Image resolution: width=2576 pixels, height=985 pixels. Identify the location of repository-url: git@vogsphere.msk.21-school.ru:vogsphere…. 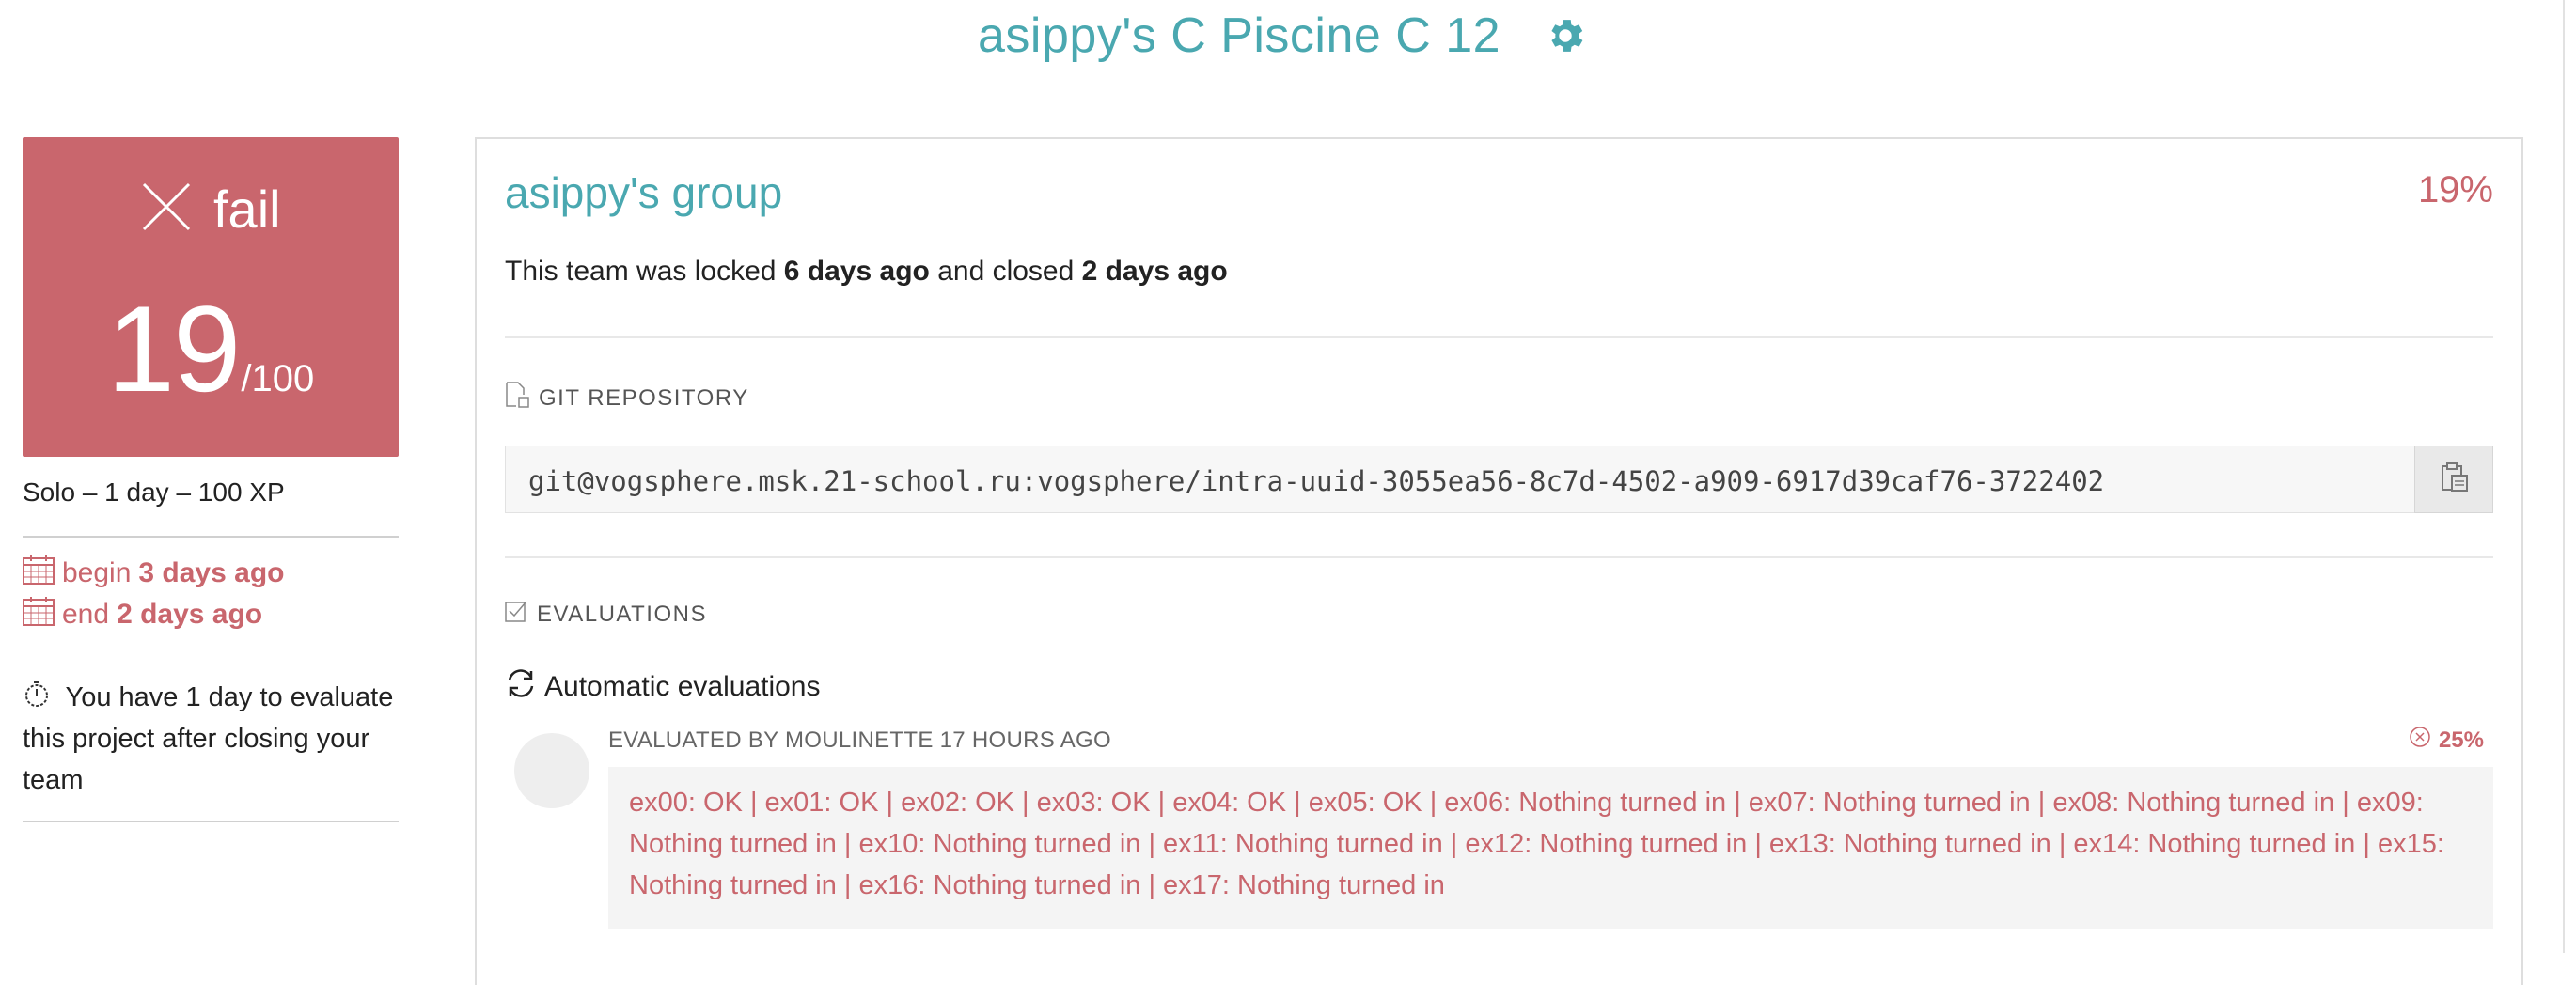
(1316, 481).